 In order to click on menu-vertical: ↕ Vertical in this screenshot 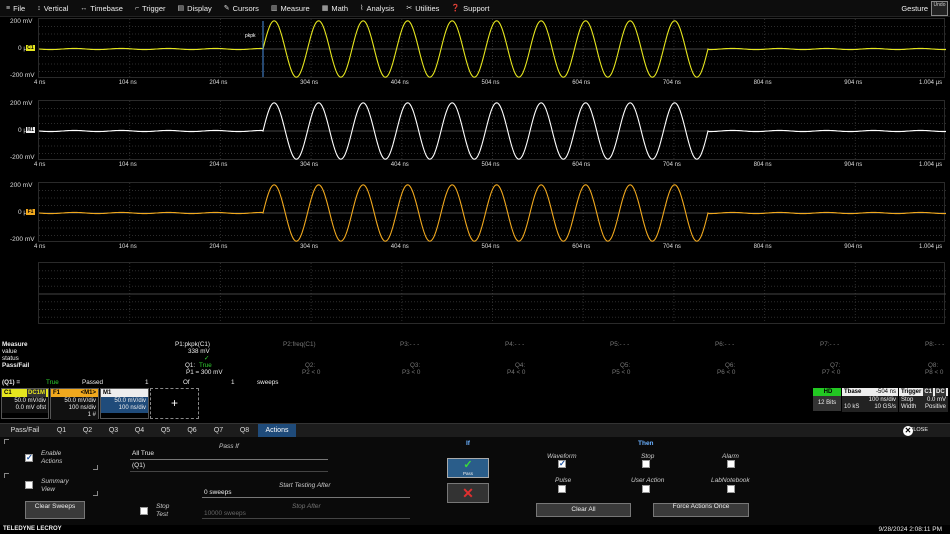, I will do `click(52, 8)`.